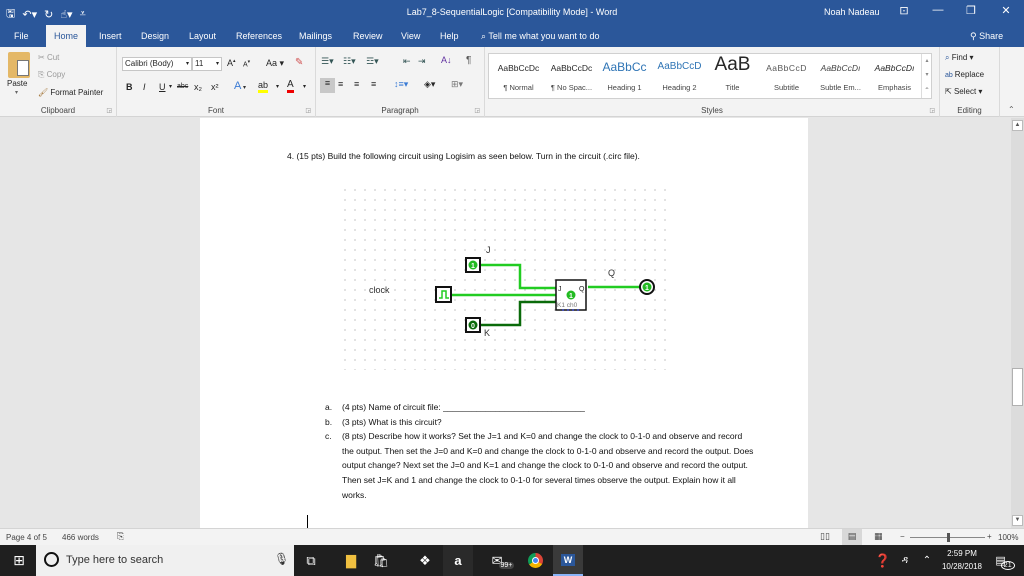  What do you see at coordinates (215, 87) in the screenshot?
I see `superscript-button: x²` at bounding box center [215, 87].